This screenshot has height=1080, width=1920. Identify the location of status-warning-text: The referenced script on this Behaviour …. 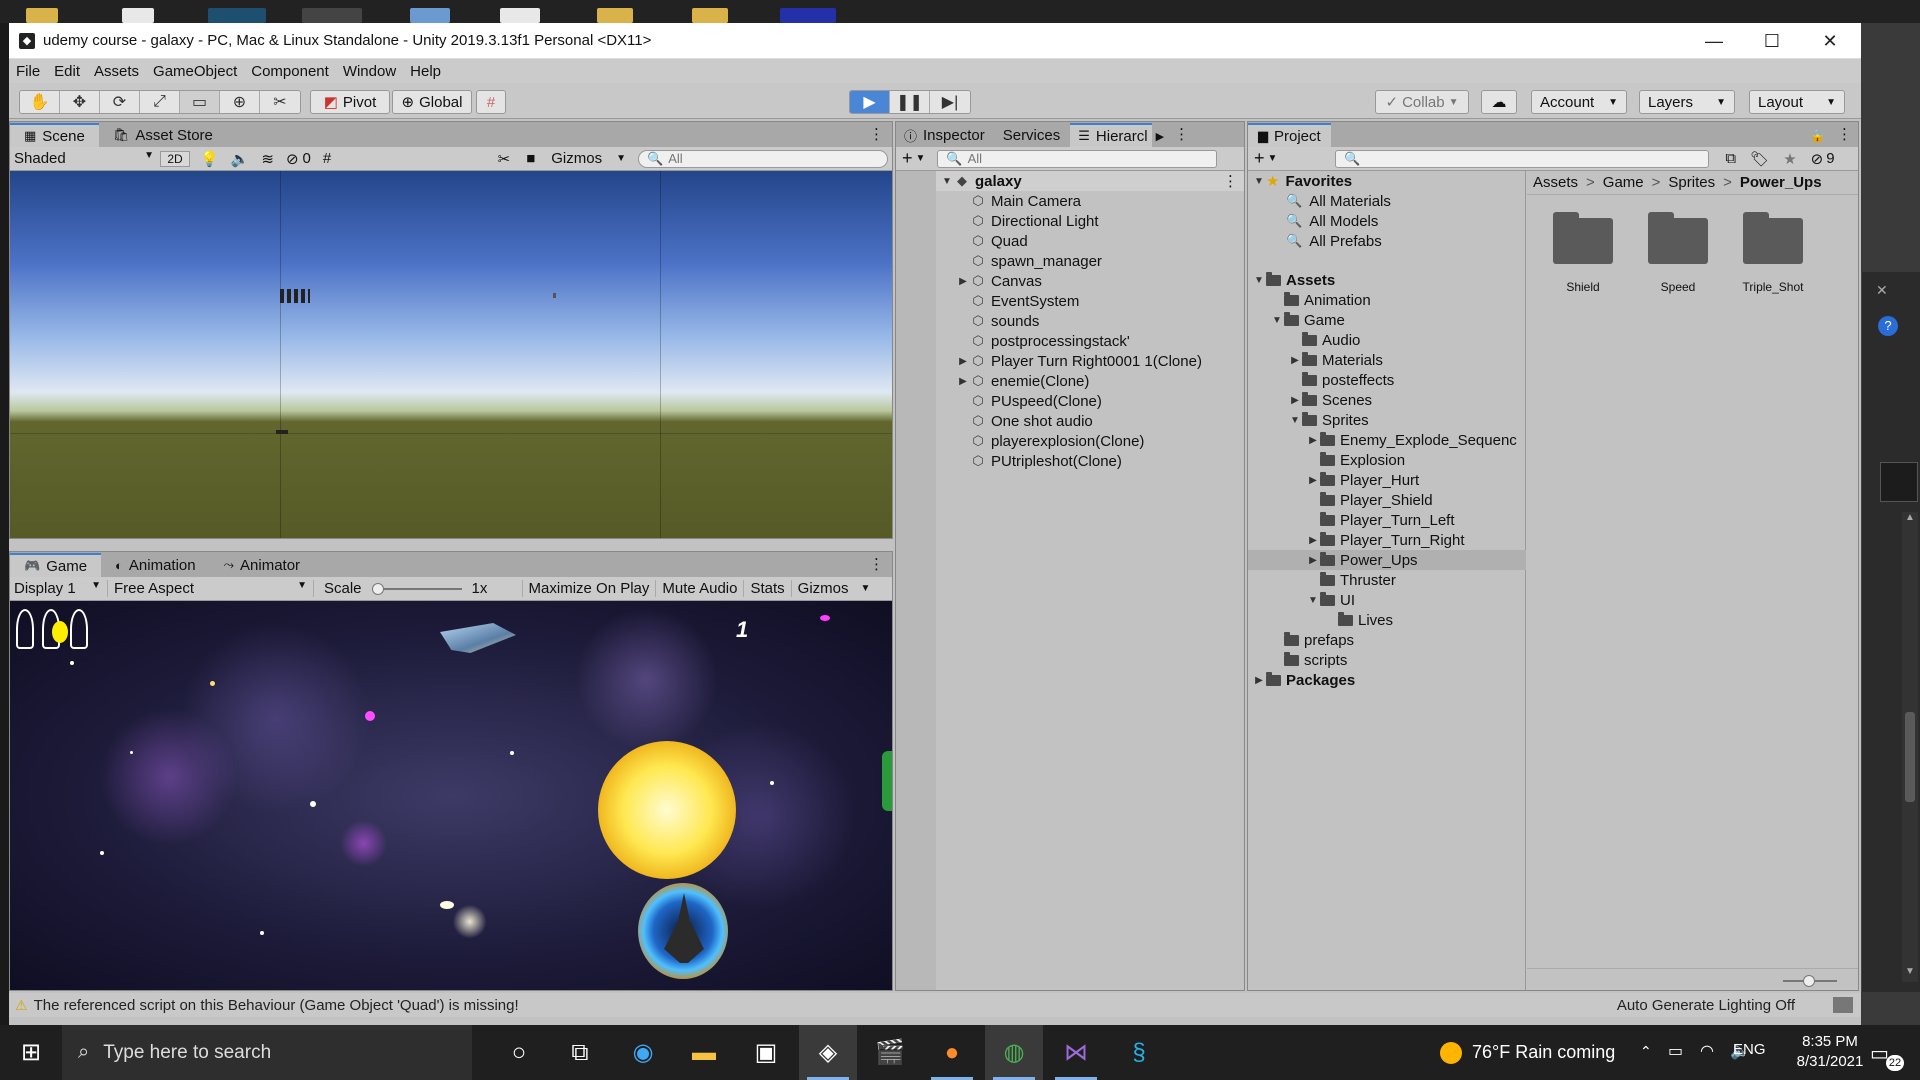
(276, 1005).